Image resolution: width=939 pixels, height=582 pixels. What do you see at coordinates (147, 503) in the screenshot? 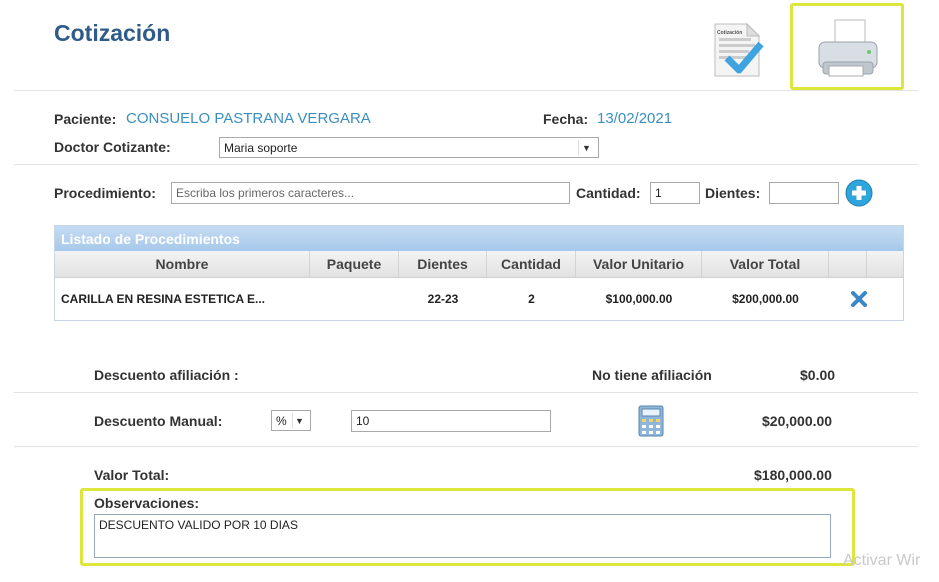
I see `observations-label: Observaciones:` at bounding box center [147, 503].